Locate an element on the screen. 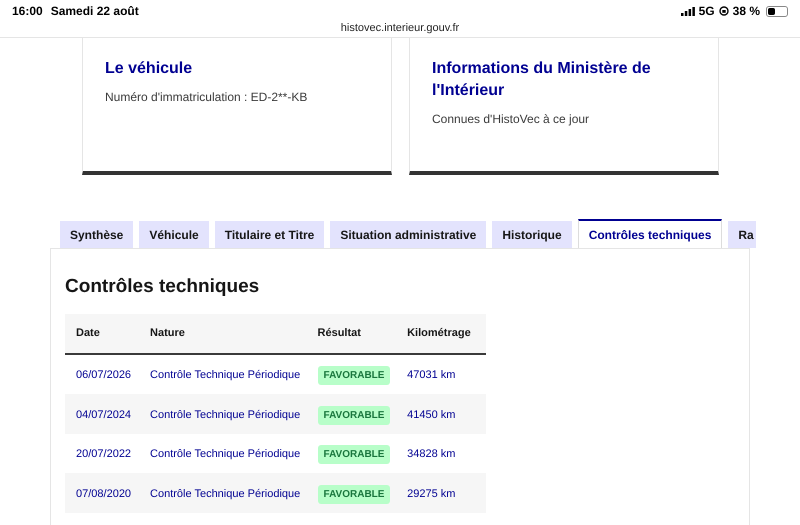 The image size is (800, 525). address-url: histovec.interieur.gouv.fr is located at coordinates (400, 28).